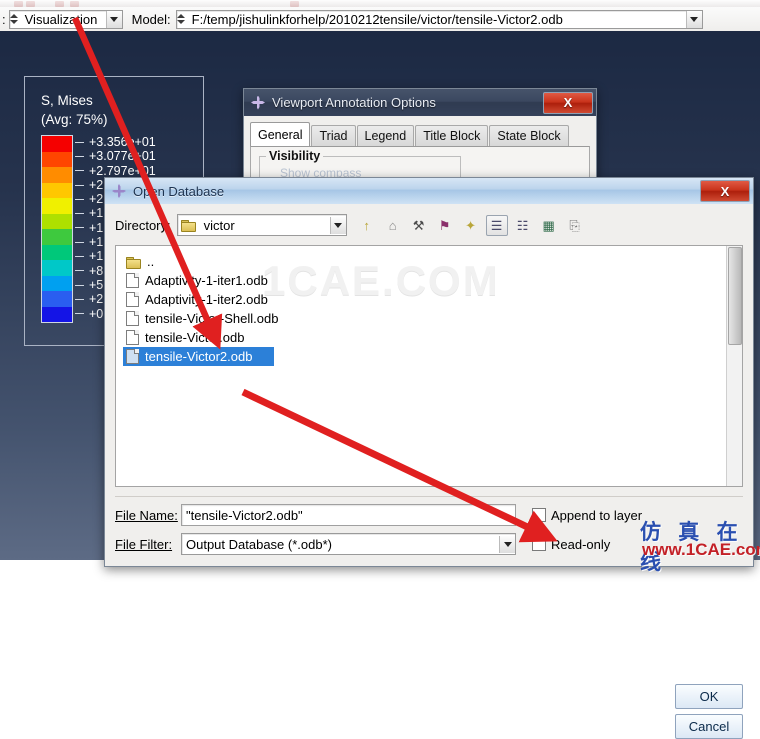  I want to click on legend-tick-0: +3.356e+01, so click(115, 142).